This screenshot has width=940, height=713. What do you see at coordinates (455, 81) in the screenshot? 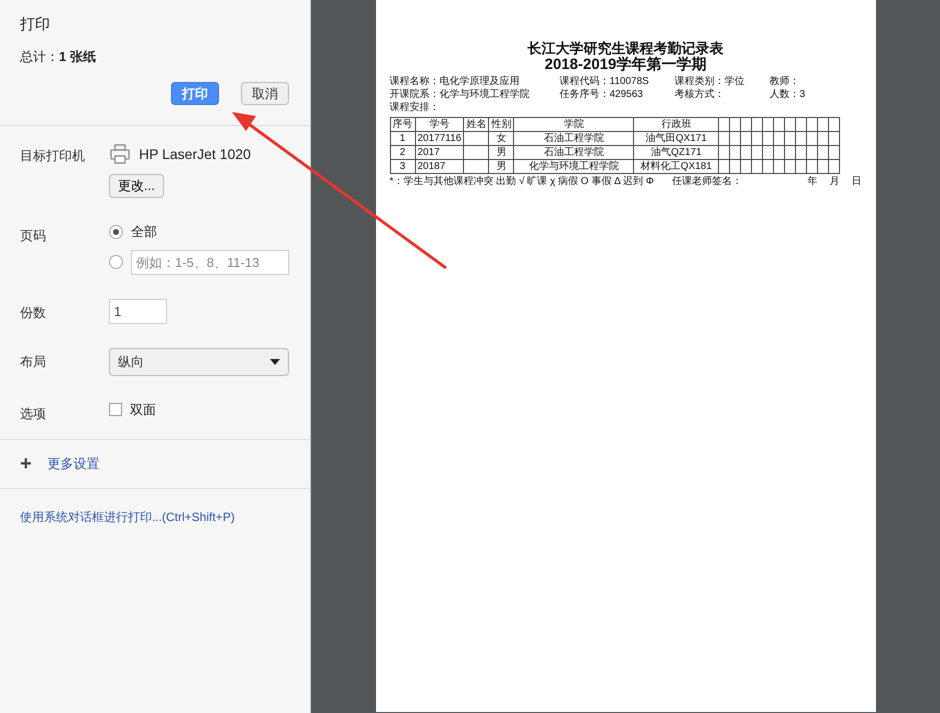
I see `course-info: 课程名称：电化学原理及应用` at bounding box center [455, 81].